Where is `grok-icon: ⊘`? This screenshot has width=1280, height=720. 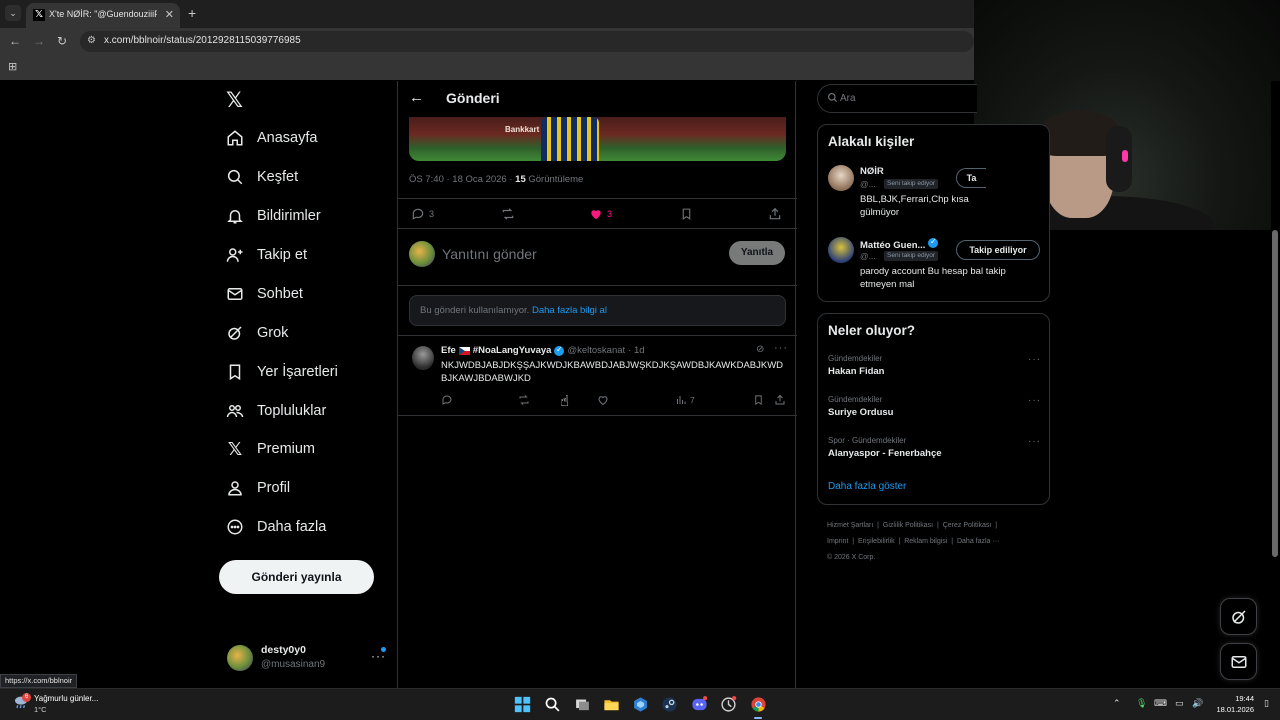 grok-icon: ⊘ is located at coordinates (760, 349).